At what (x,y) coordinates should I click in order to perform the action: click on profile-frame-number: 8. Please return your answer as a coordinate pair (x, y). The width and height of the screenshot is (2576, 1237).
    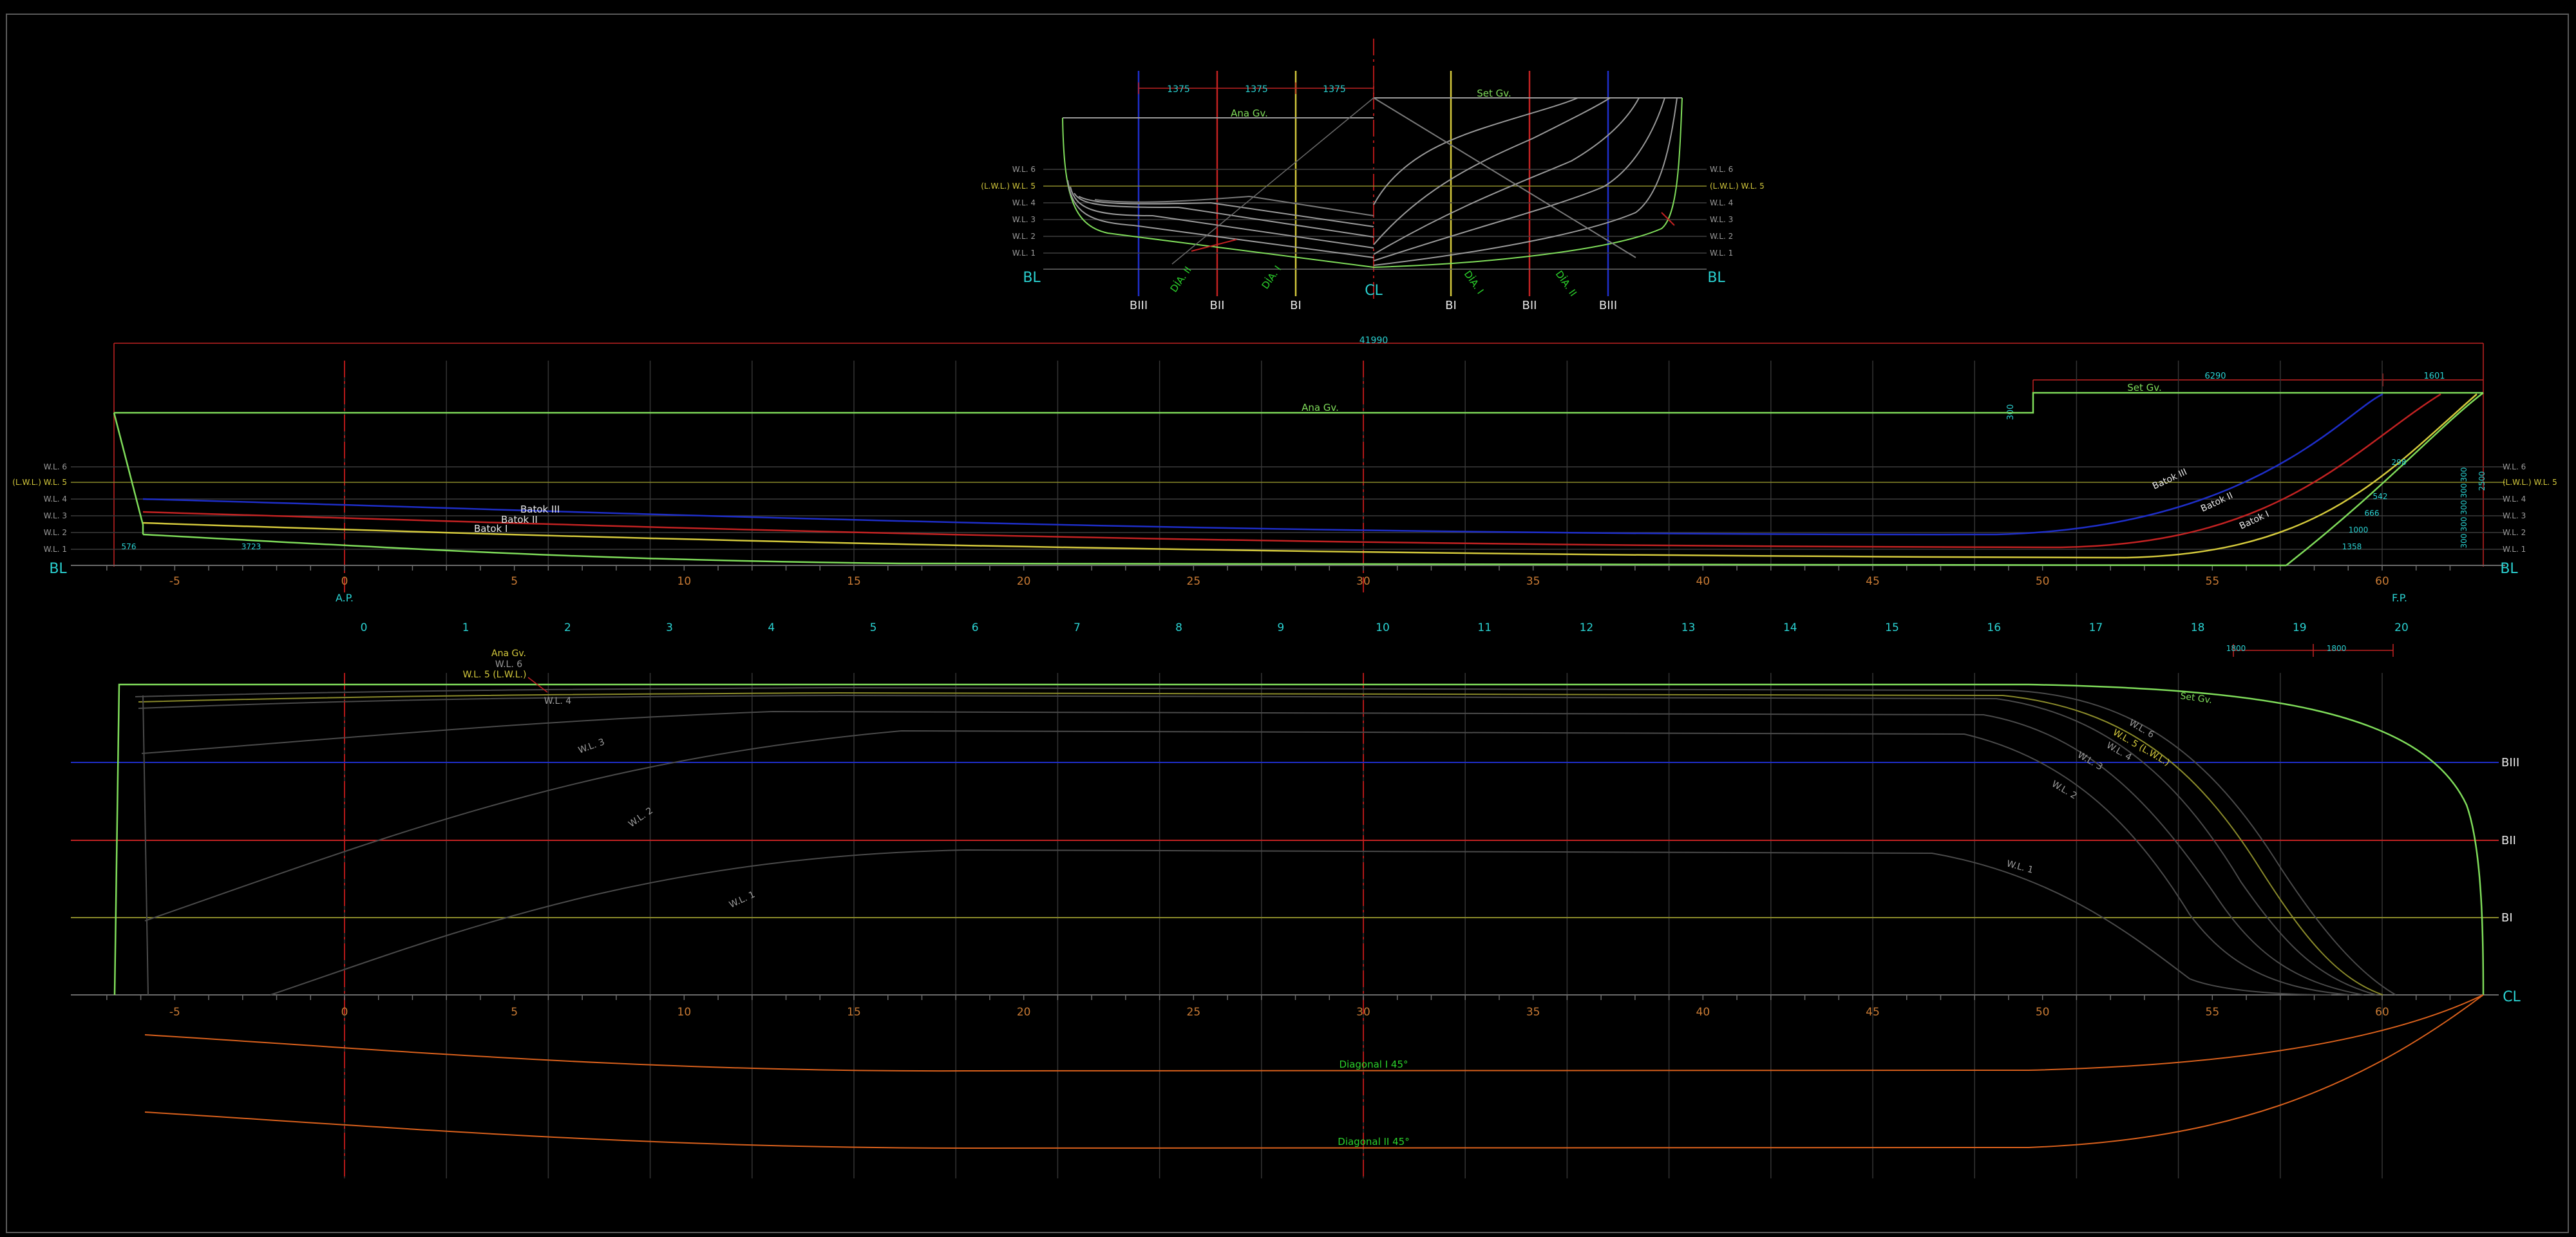
    Looking at the image, I should click on (1178, 627).